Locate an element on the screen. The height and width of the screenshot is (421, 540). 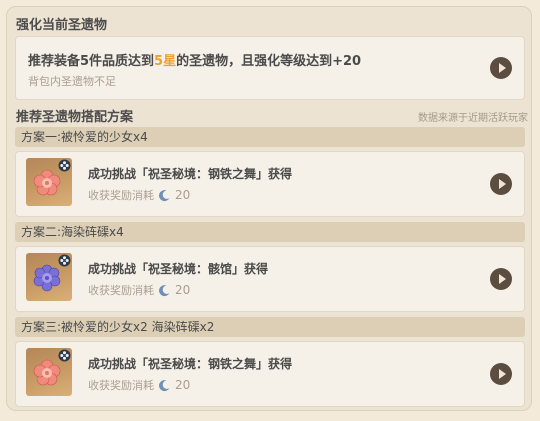
plan-header-2: 方案二:海染砗磲x4 is located at coordinates (270, 232).